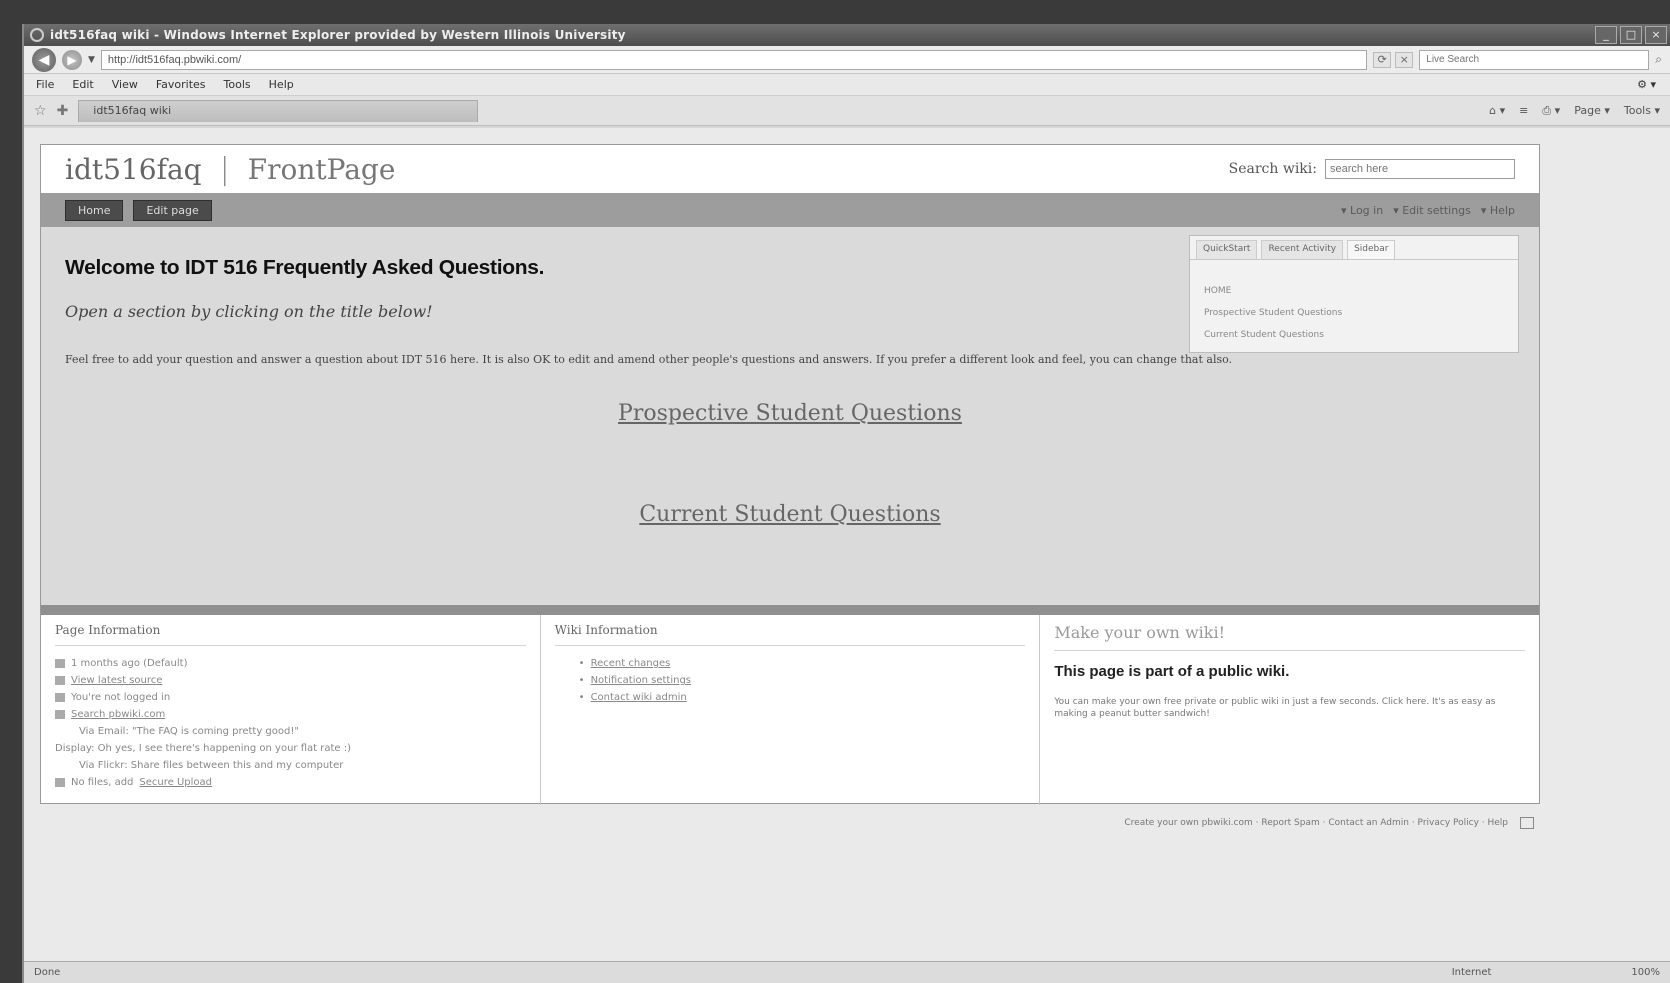 The height and width of the screenshot is (983, 1670). Describe the element at coordinates (1172, 671) in the screenshot. I see `public-wiki-notice: This page is part of a public wiki.` at that location.